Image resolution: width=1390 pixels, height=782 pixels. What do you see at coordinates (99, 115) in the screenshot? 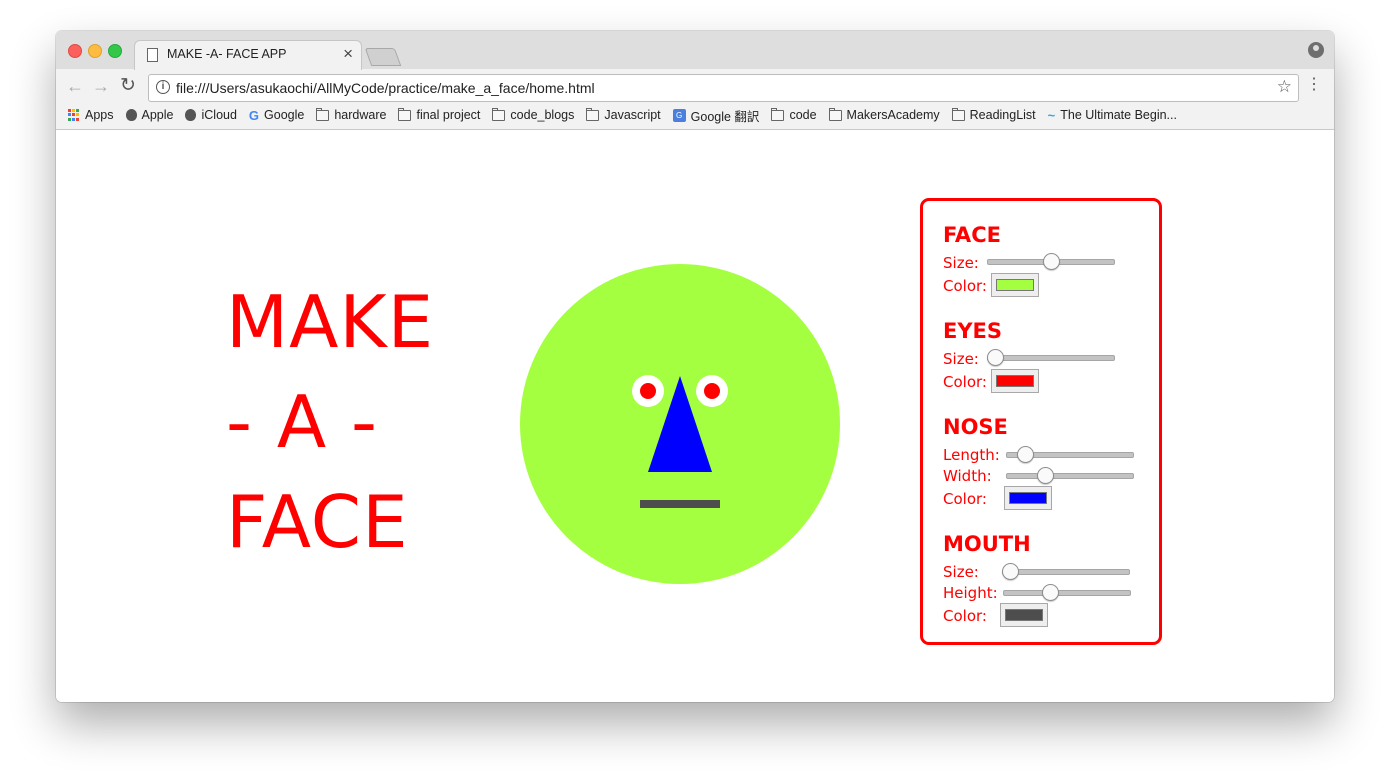
I see `bookmark-label: Apps` at bounding box center [99, 115].